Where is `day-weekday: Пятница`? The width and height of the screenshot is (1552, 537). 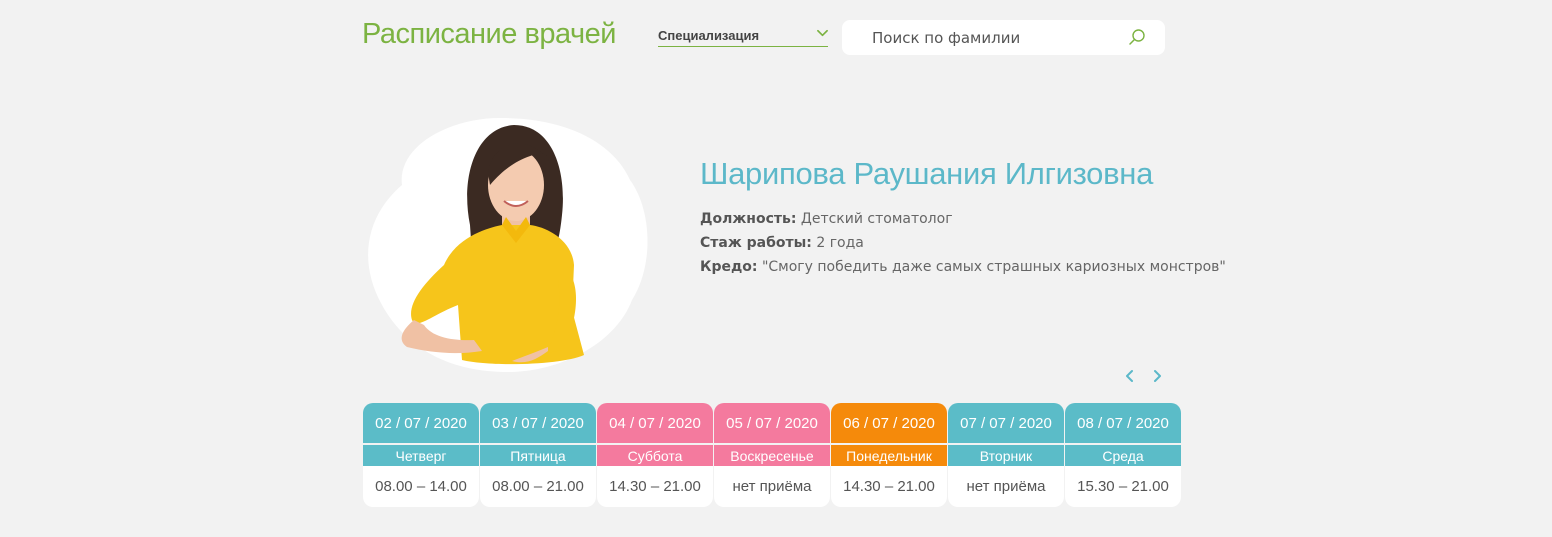
day-weekday: Пятница is located at coordinates (538, 455).